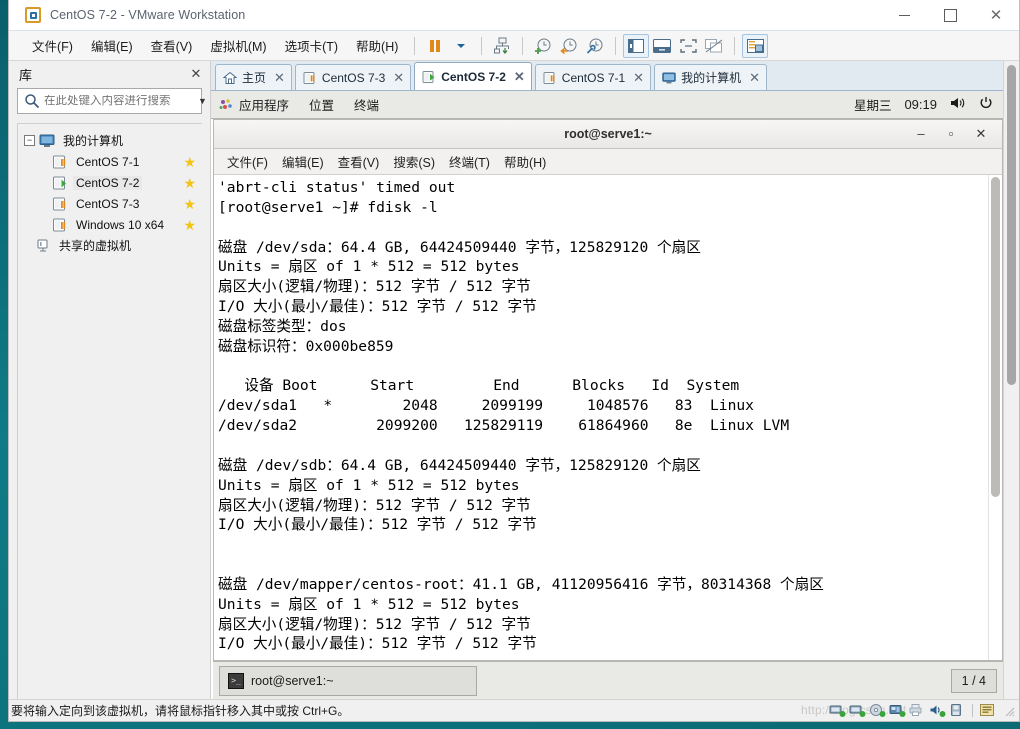  What do you see at coordinates (348, 680) in the screenshot?
I see `taskbar-window-button: >_ root@serve1:~` at bounding box center [348, 680].